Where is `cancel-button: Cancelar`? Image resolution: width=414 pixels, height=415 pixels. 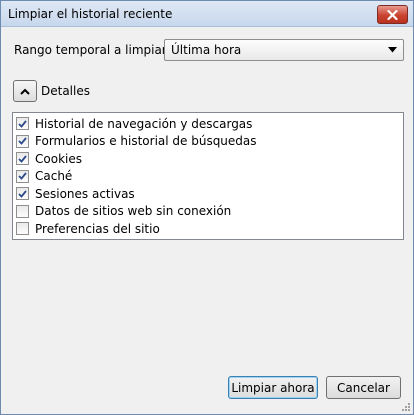 cancel-button: Cancelar is located at coordinates (363, 387).